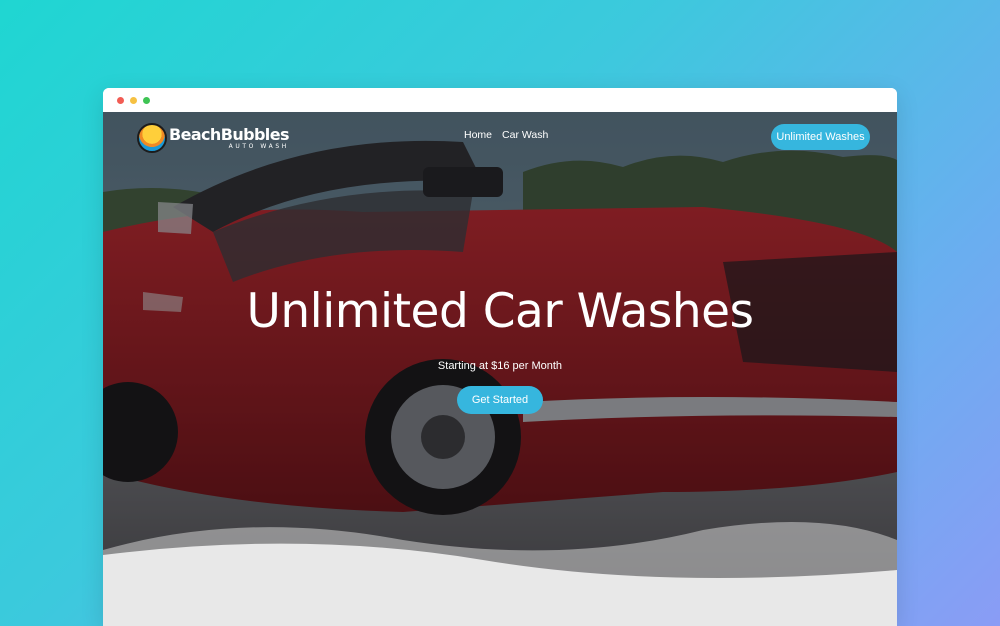 This screenshot has height=626, width=1000. What do you see at coordinates (500, 366) in the screenshot?
I see `hero-subtitle: Starting at $16 per Month` at bounding box center [500, 366].